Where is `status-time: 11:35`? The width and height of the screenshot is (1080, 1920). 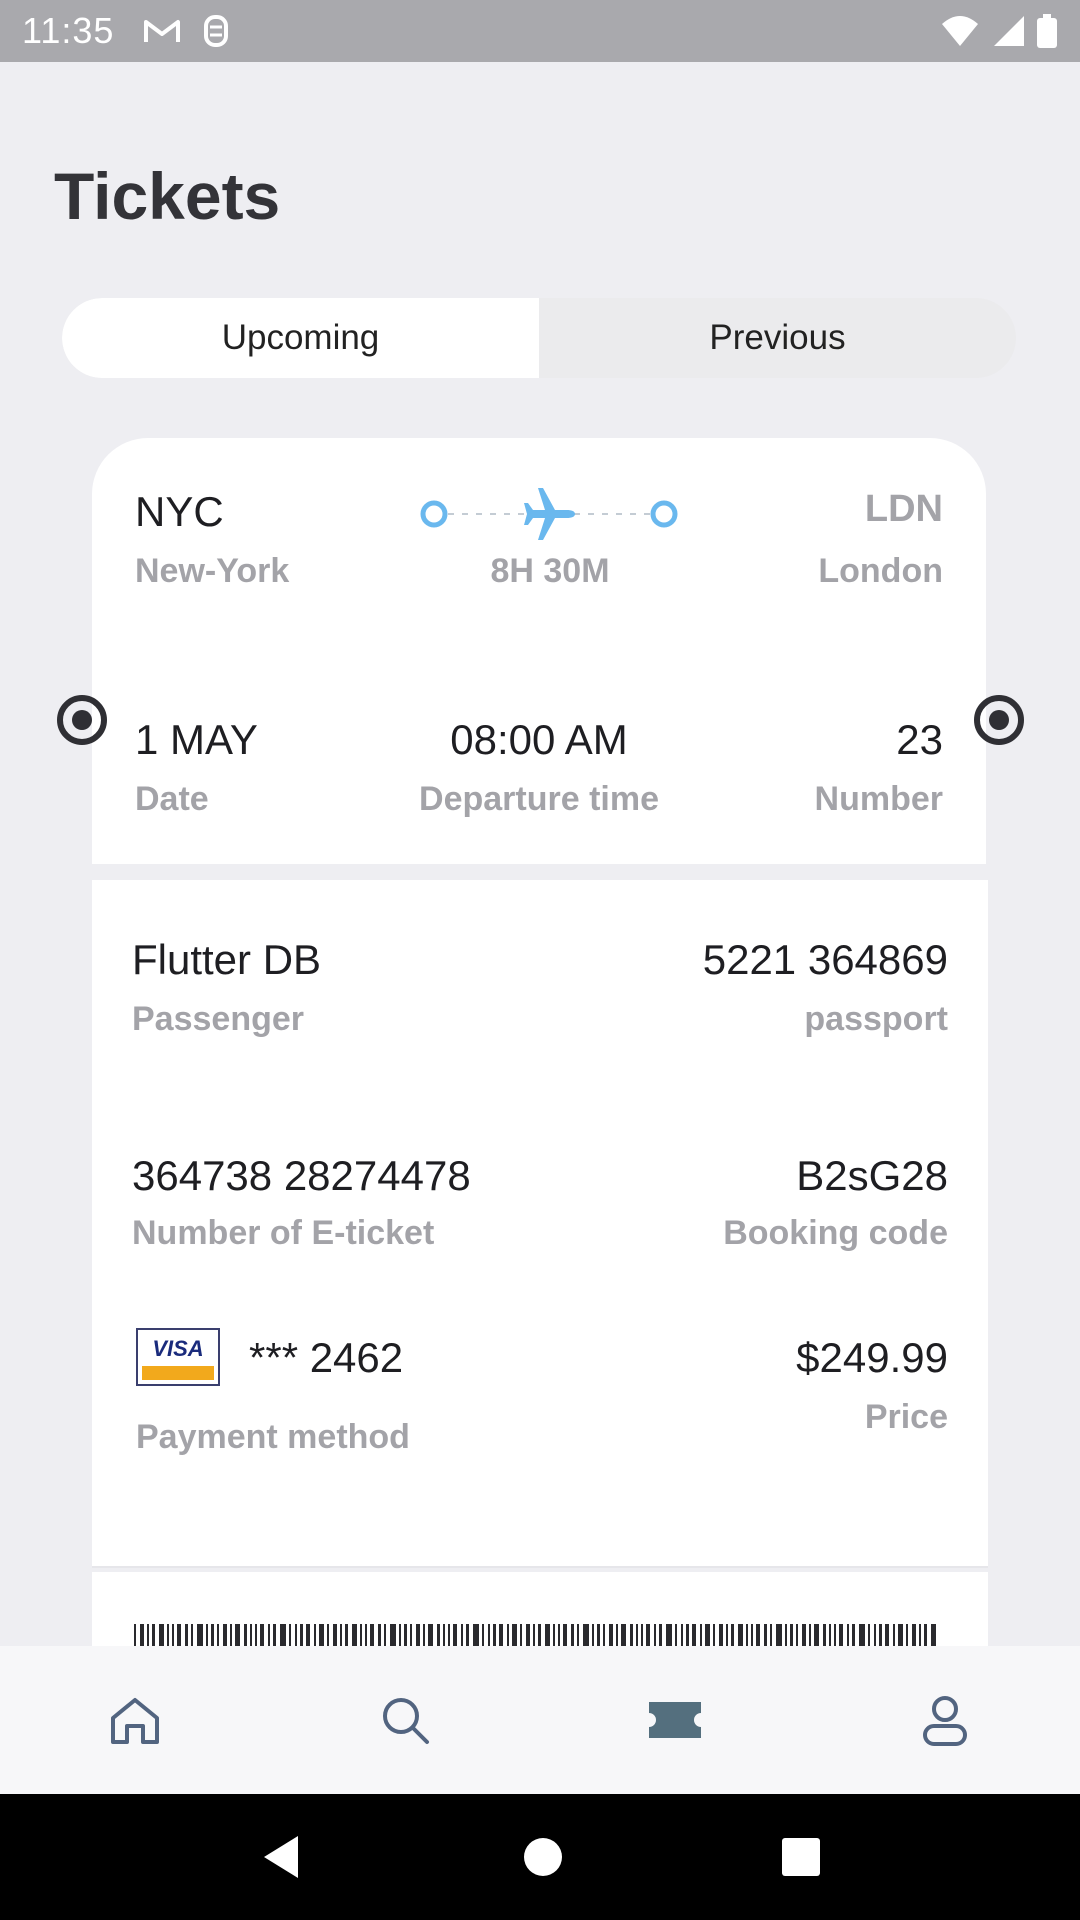
status-time: 11:35 is located at coordinates (68, 30).